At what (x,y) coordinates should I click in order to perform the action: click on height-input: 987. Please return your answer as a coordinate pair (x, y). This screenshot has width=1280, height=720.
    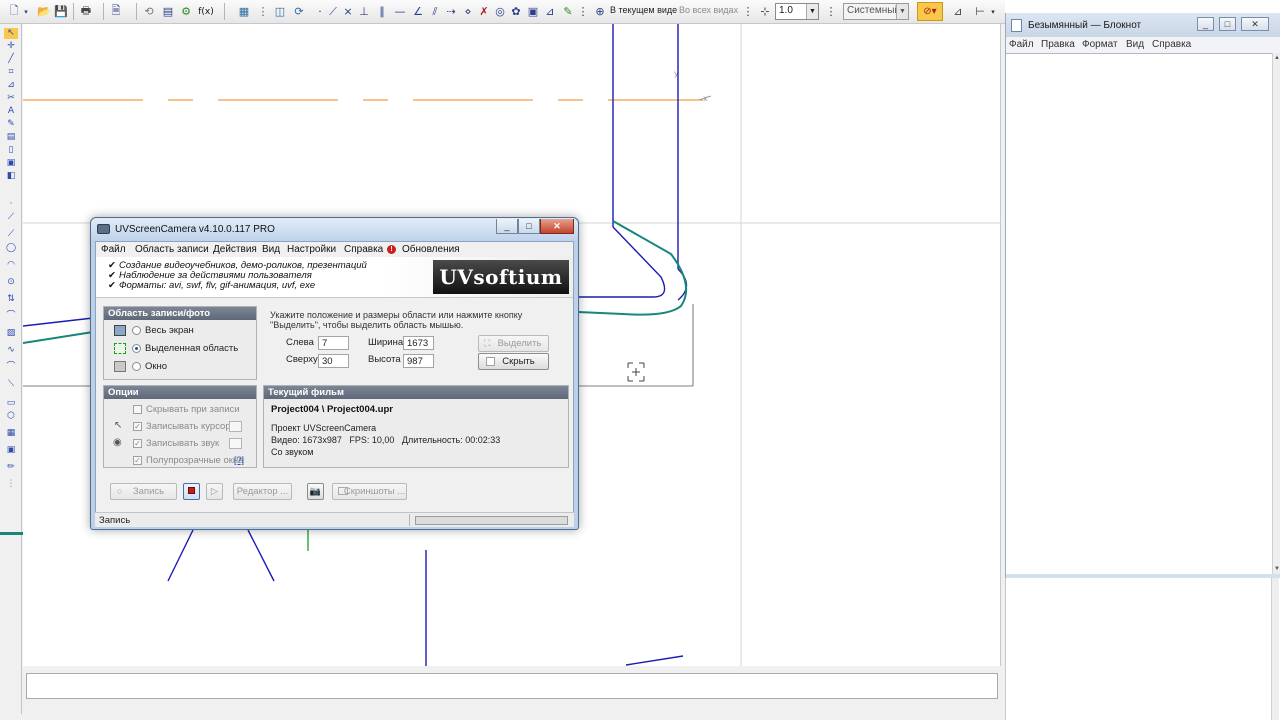
    Looking at the image, I should click on (418, 361).